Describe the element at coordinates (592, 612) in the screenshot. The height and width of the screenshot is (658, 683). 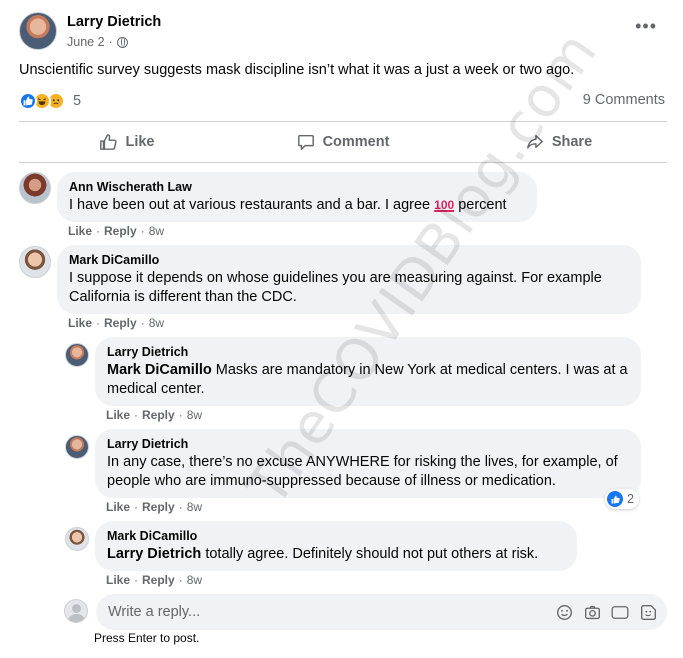
I see `camera-icon` at that location.